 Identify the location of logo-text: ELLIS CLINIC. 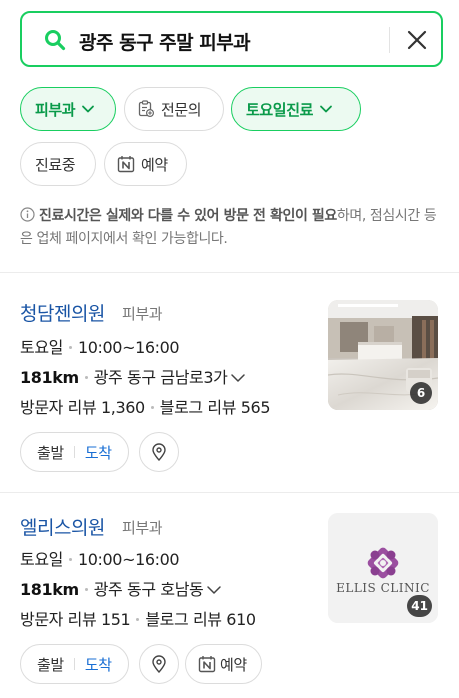
(383, 588).